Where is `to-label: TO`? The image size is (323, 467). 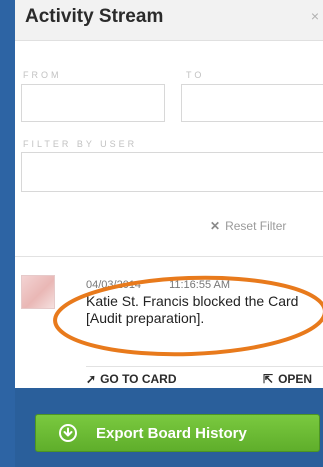 to-label: TO is located at coordinates (195, 75).